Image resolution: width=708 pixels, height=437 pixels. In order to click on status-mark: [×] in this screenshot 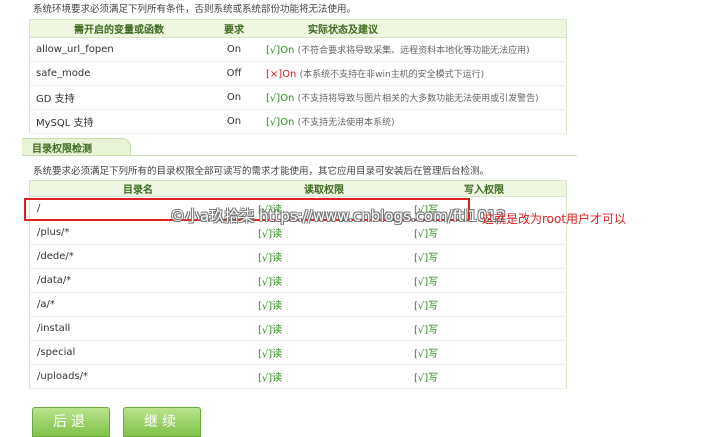, I will do `click(274, 74)`.